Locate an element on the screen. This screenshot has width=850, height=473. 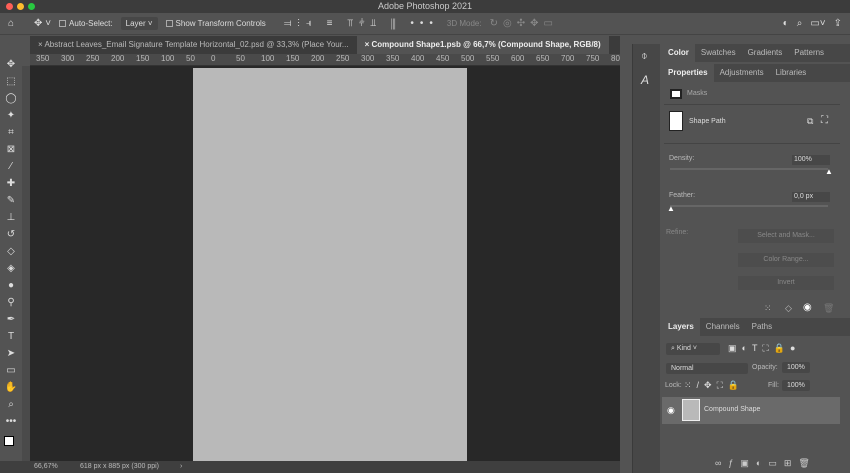
auto-select-label: Auto-Select: is located at coordinates (91, 23).